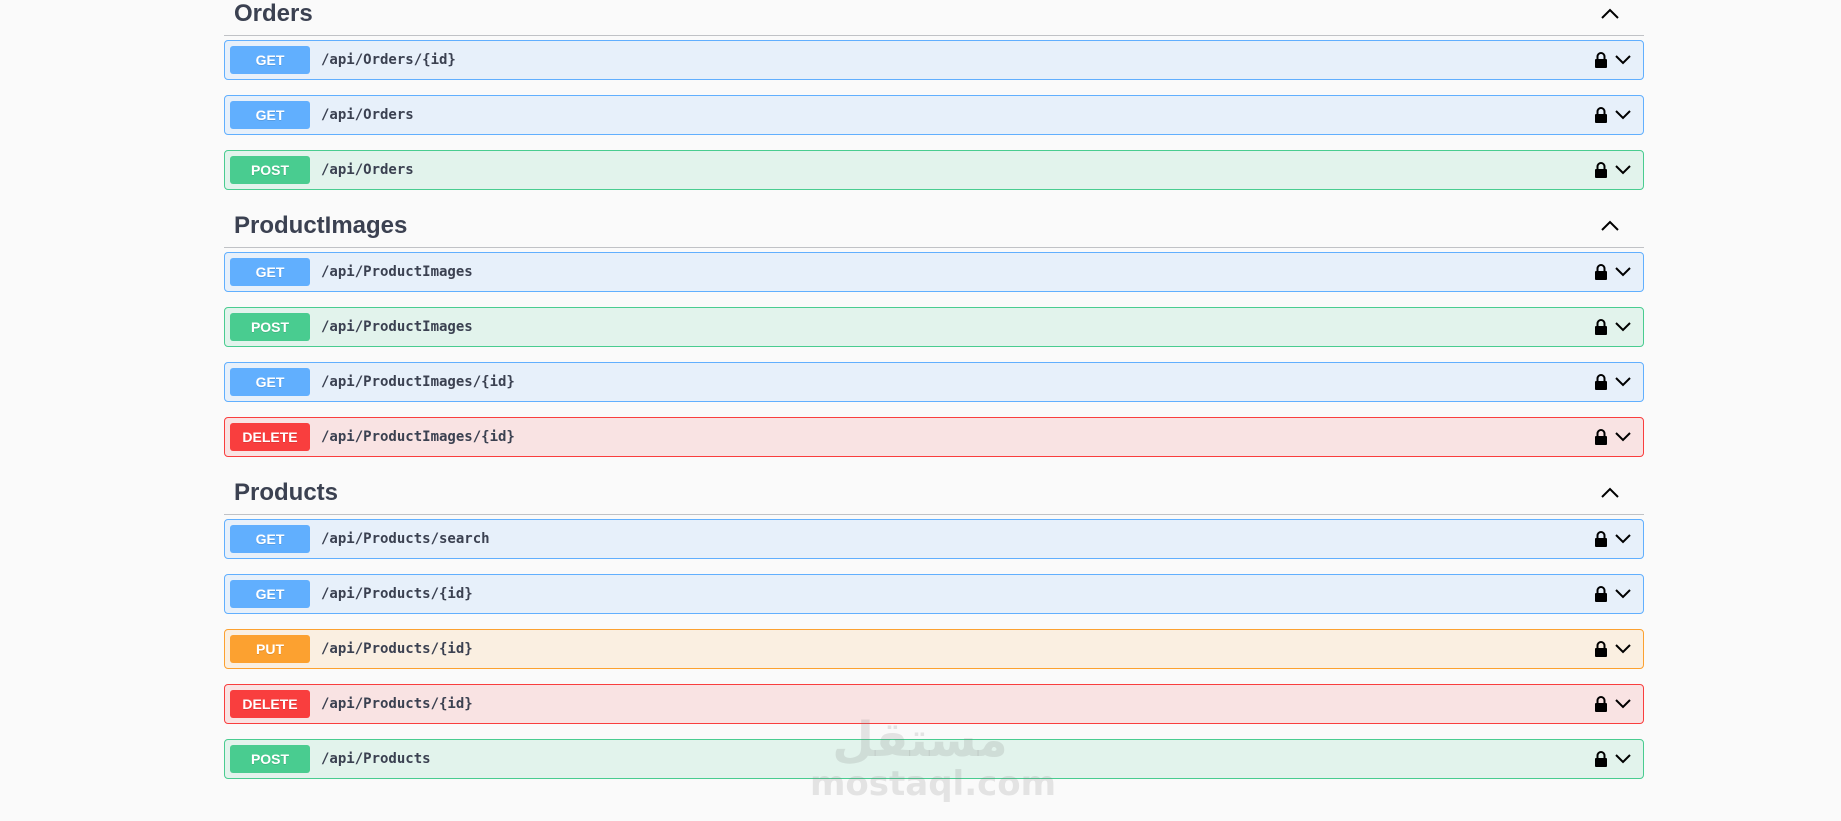 The height and width of the screenshot is (821, 1841). What do you see at coordinates (934, 60) in the screenshot?
I see `operation-row: GET/api/Orders/{id}` at bounding box center [934, 60].